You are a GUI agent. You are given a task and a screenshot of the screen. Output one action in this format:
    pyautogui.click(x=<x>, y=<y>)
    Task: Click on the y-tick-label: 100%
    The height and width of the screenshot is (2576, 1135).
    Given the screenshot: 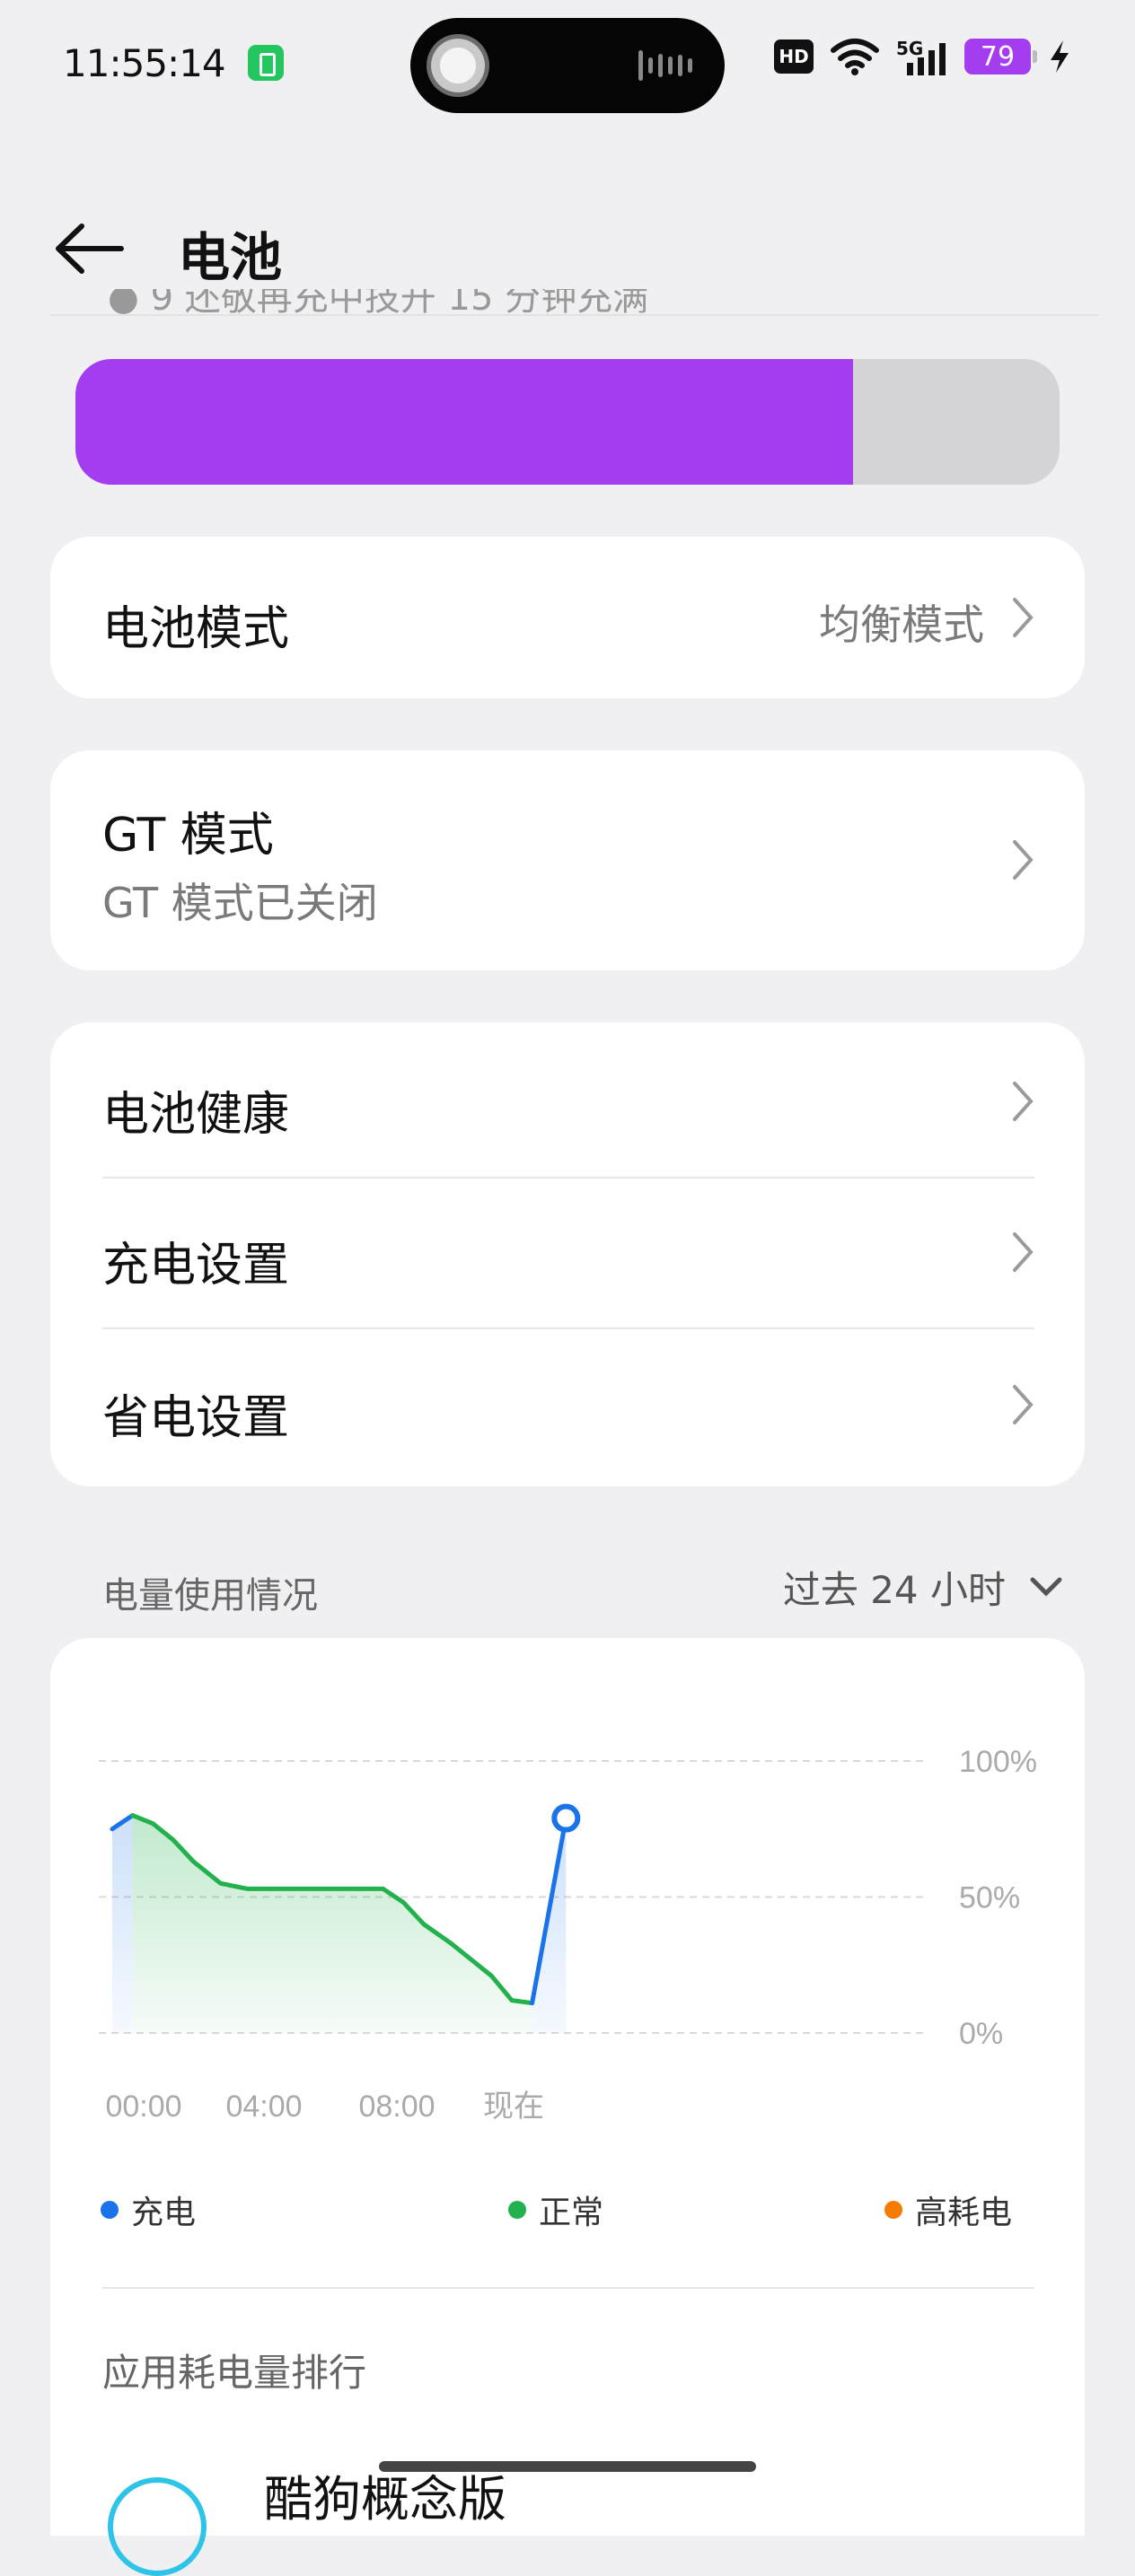 What is the action you would take?
    pyautogui.click(x=998, y=1762)
    